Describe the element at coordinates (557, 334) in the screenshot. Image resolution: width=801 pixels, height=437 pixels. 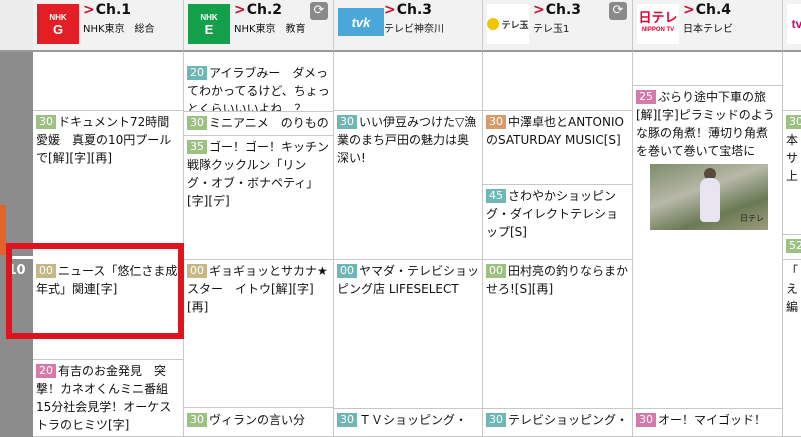
I see `program-cell: 00 田村亮の釣りならまかせろ![S][再]` at that location.